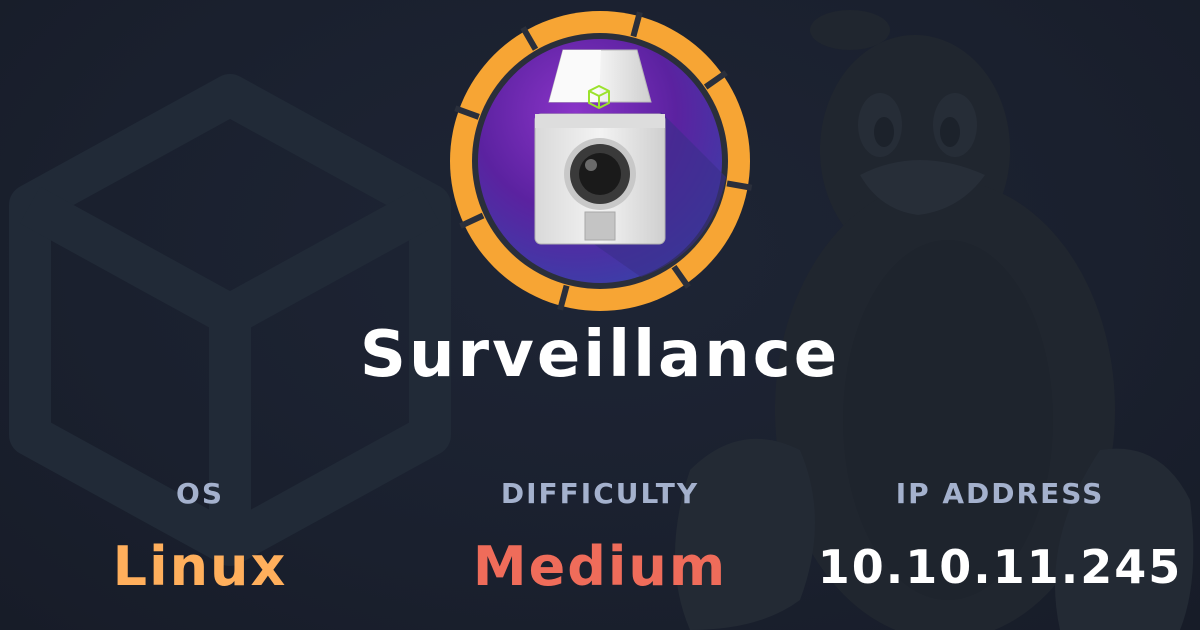 This screenshot has width=1200, height=630. Describe the element at coordinates (600, 355) in the screenshot. I see `machine-name: Surveillance` at that location.